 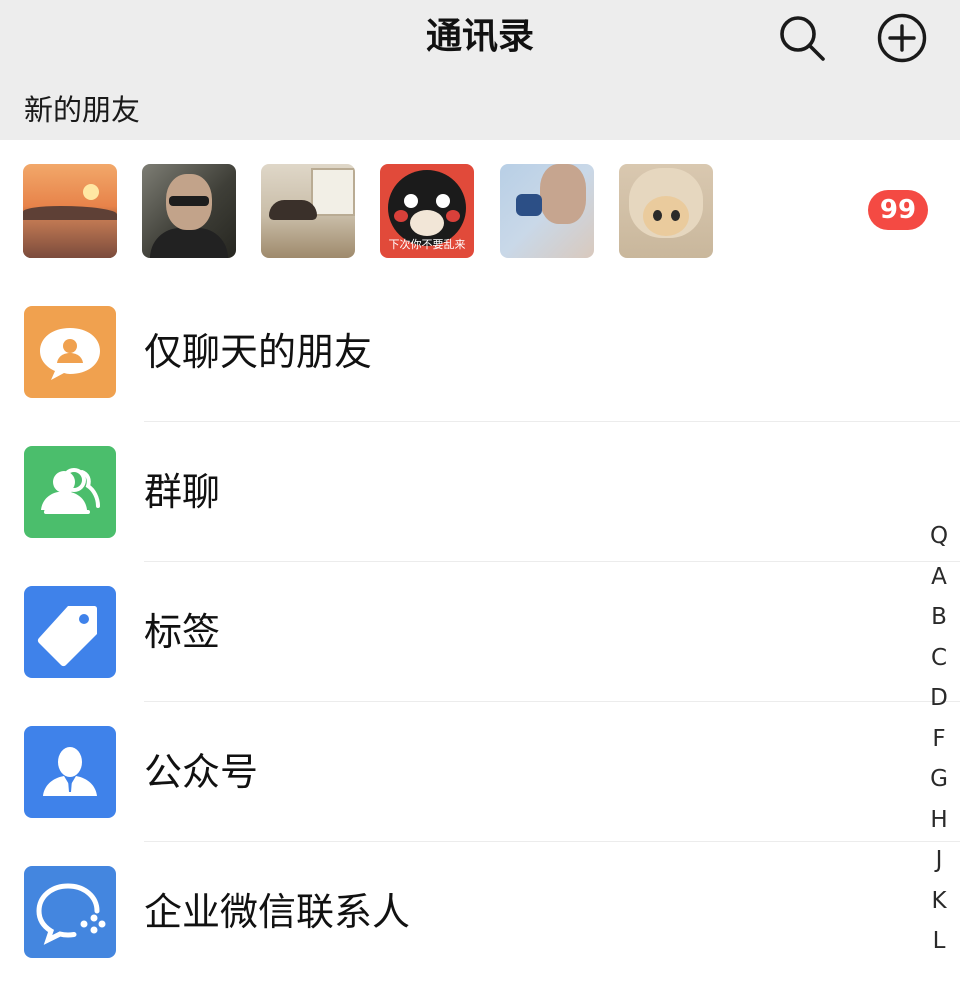 I want to click on new-friends-label: 新的朋友, so click(x=82, y=110).